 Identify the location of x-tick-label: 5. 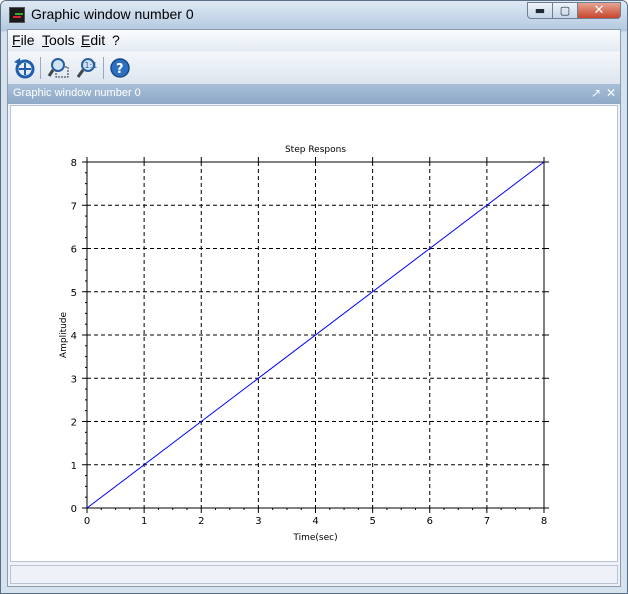
(372, 521).